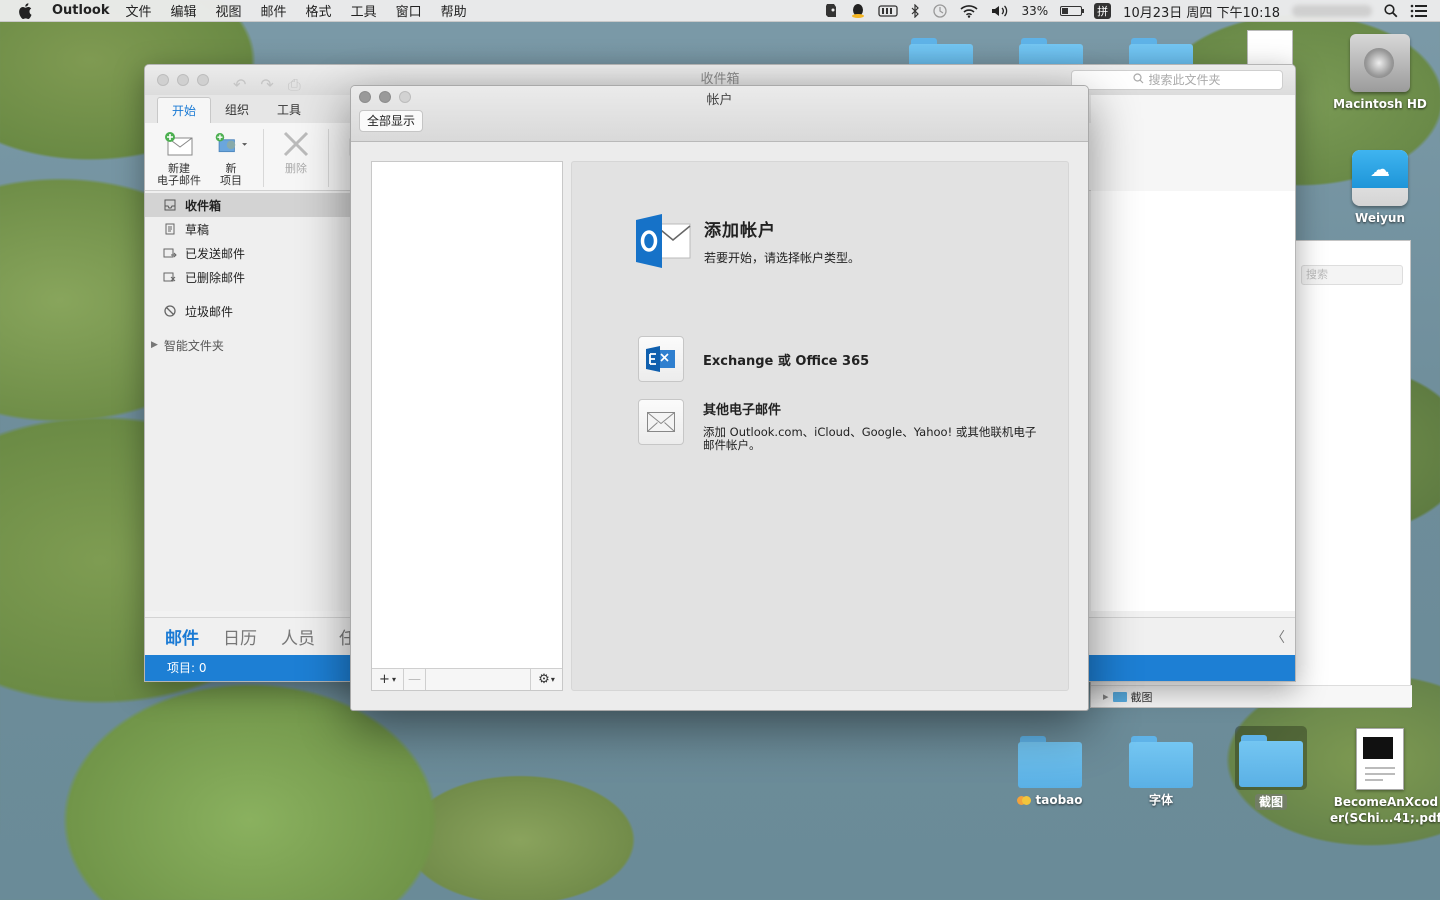 This screenshot has width=1440, height=900. I want to click on account-list: + ▾ — ⚙ ▾, so click(467, 426).